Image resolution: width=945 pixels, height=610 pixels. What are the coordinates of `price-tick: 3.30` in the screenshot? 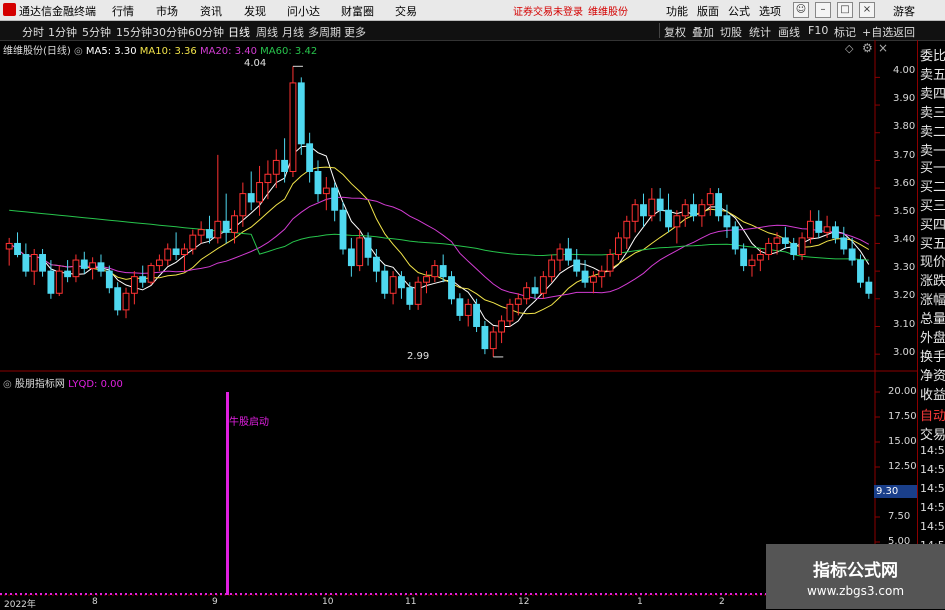 It's located at (904, 267).